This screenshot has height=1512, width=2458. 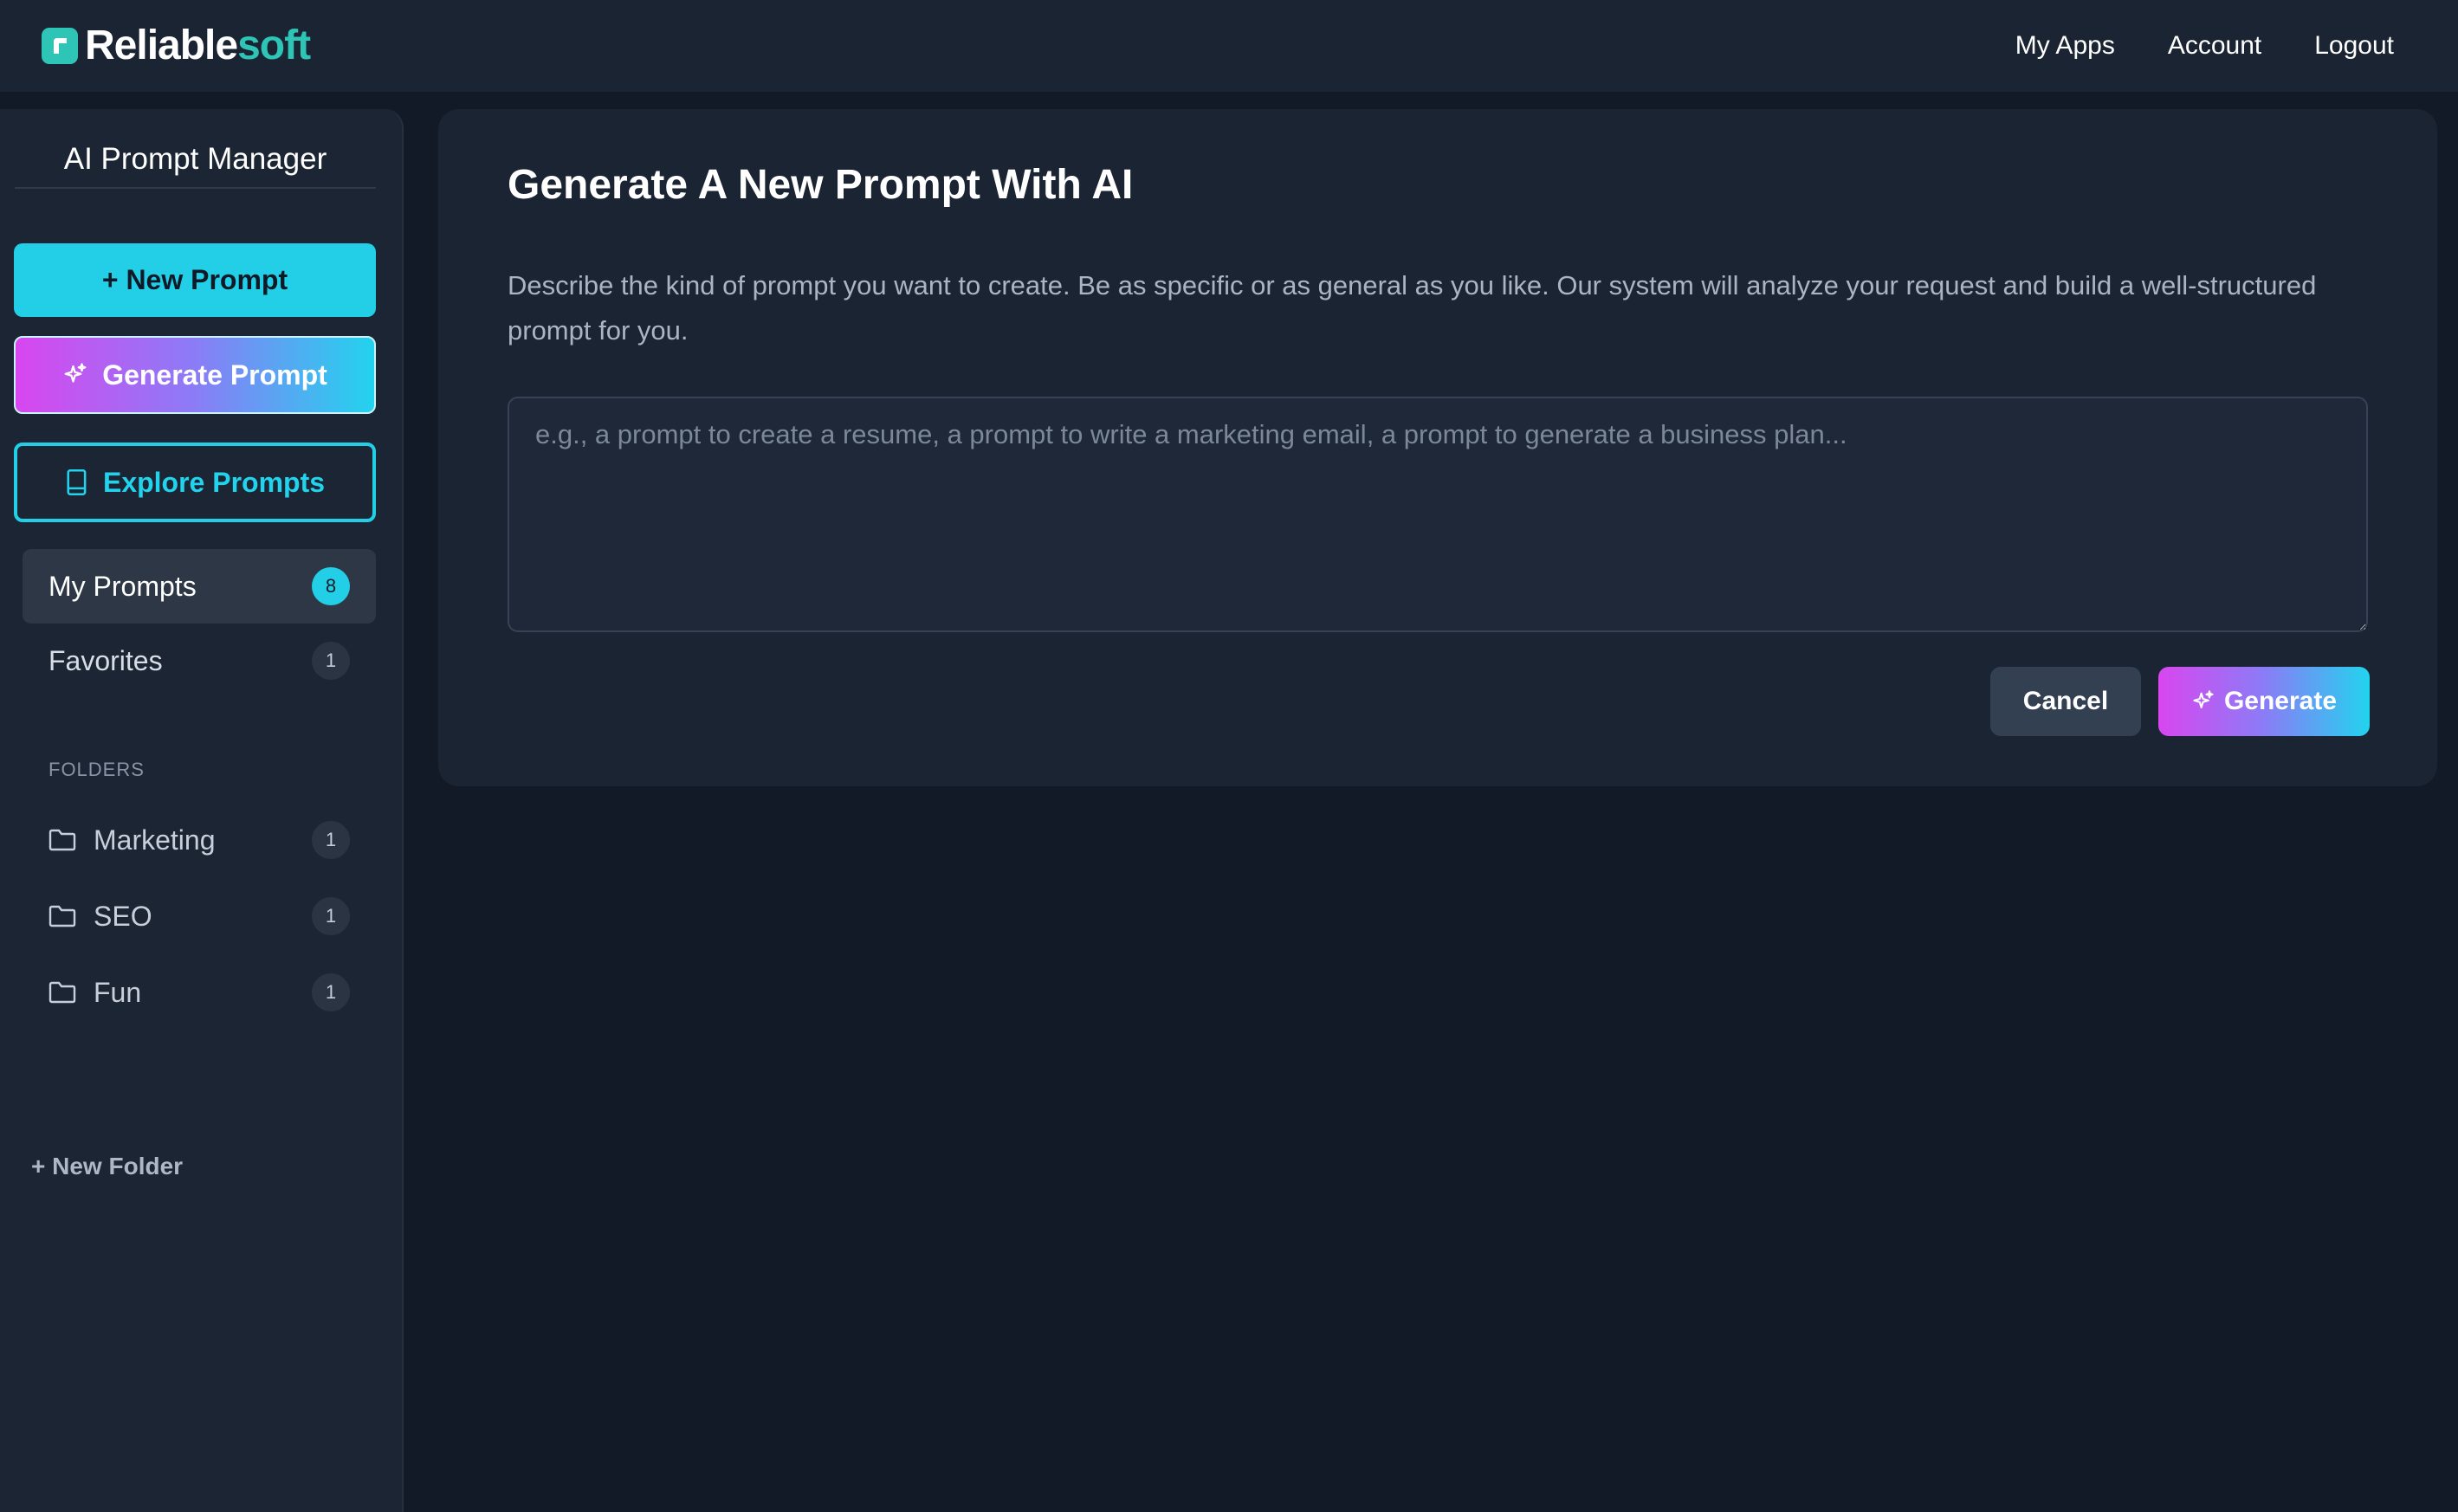 I want to click on cancel-button: Cancel, so click(x=2065, y=701).